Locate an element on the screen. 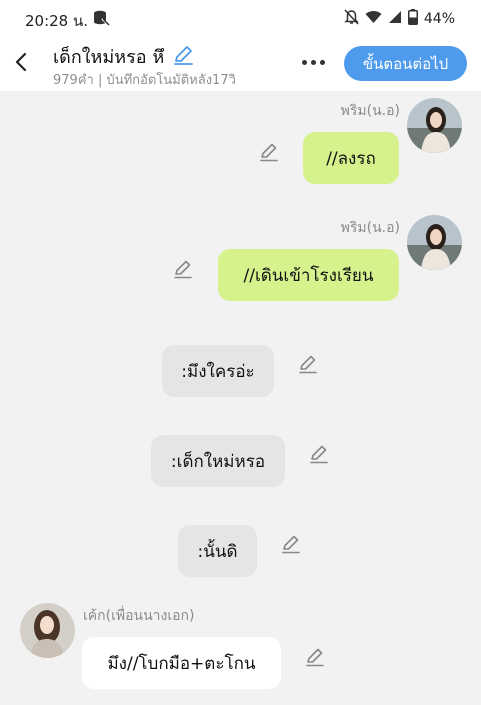 The image size is (481, 705). page-title: เด็กใหม่หรอ หึ is located at coordinates (109, 57).